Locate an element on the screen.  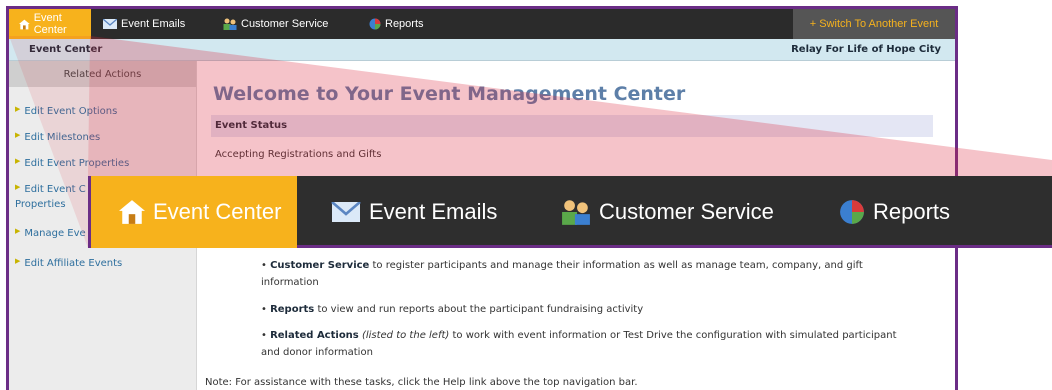
sidebar-item-edit-event-properties: ▶ Edit Event Properties is located at coordinates (72, 163).